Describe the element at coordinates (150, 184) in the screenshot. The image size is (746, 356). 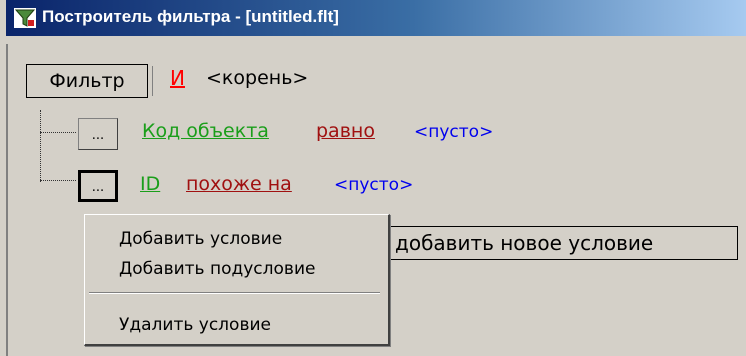
I see `condition-2-field-link: ID` at that location.